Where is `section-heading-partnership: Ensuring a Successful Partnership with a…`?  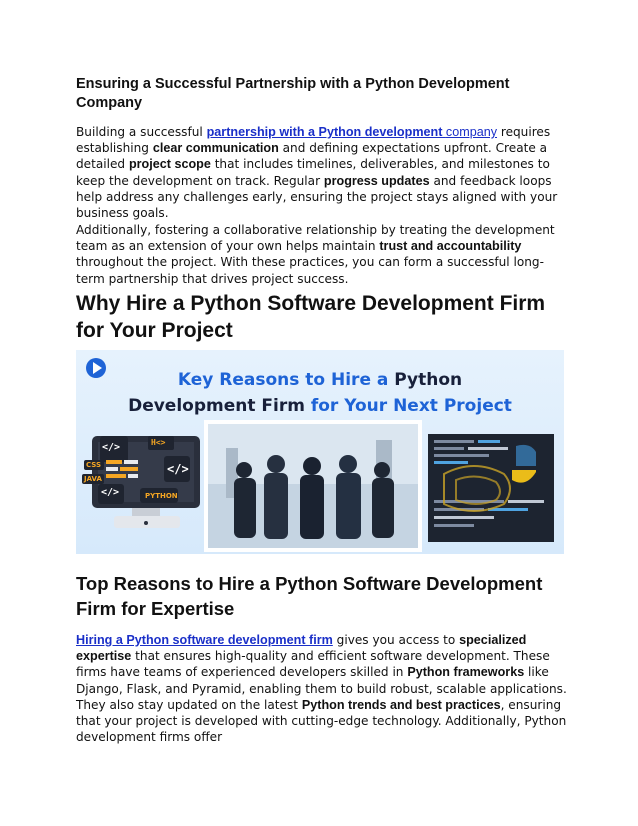 section-heading-partnership: Ensuring a Successful Partnership with a… is located at coordinates (293, 93).